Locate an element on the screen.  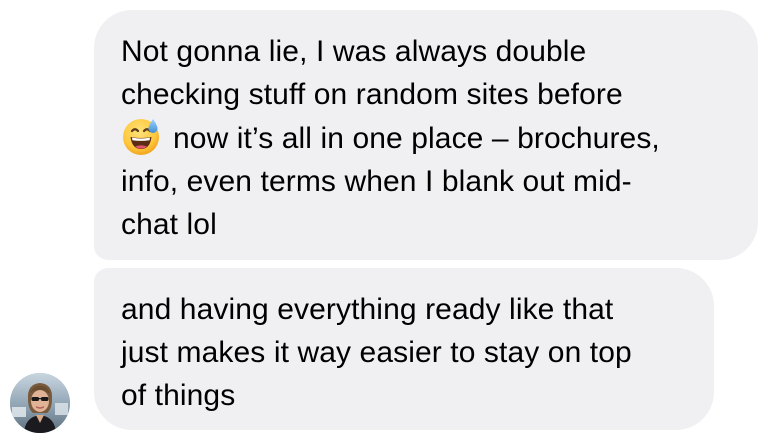
avatar is located at coordinates (40, 403).